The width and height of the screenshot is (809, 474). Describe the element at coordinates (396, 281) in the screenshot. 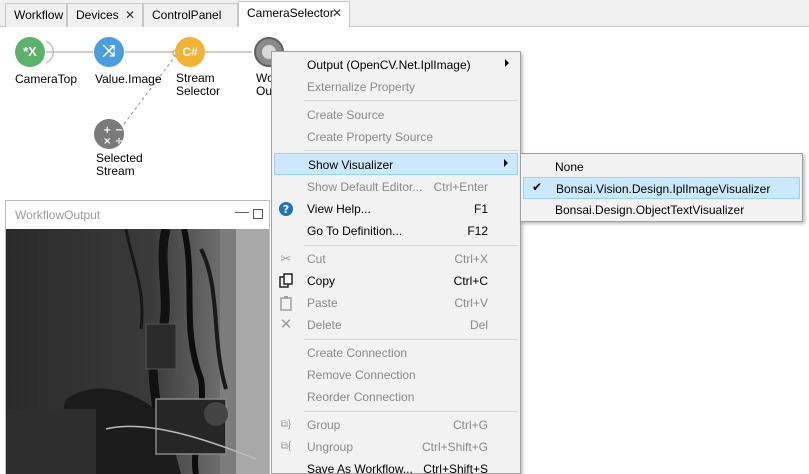

I see `menu-item-copy: Copy Ctrl+C` at that location.